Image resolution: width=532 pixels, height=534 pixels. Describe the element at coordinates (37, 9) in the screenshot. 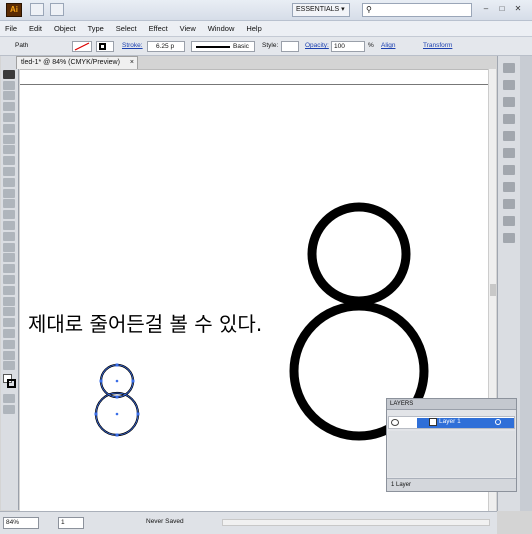

I see `bridge-button` at that location.